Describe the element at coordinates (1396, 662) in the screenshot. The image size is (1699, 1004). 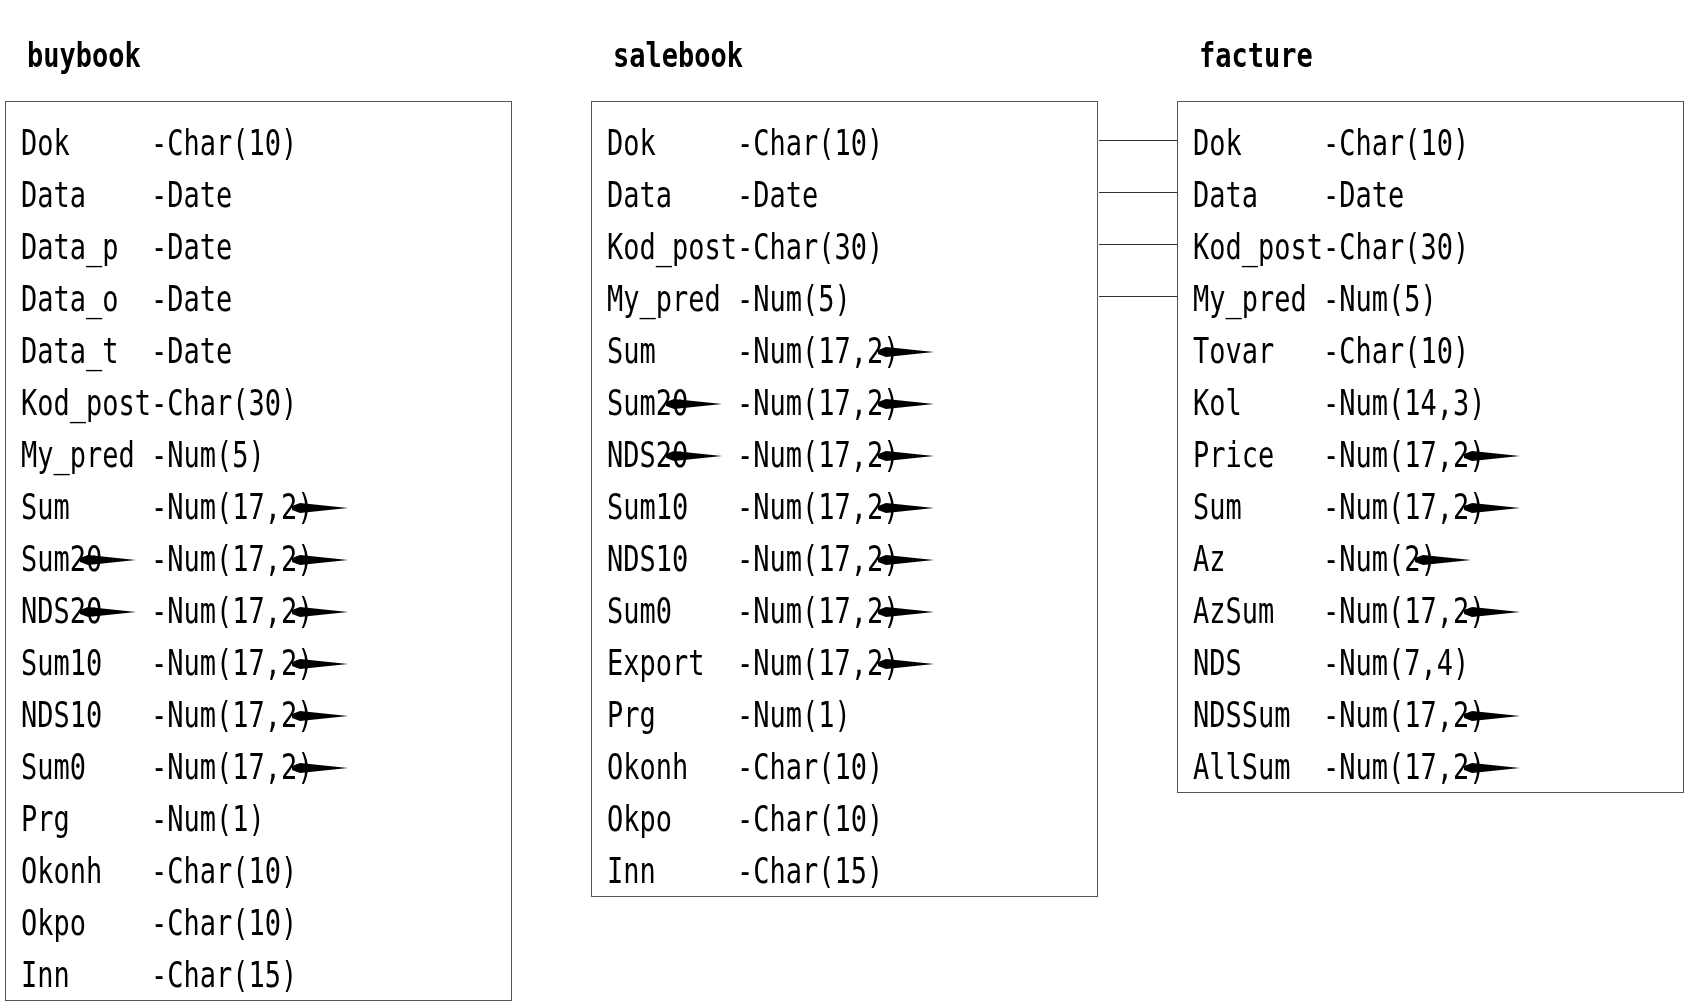
I see `field-type: -Num(7,4)` at that location.